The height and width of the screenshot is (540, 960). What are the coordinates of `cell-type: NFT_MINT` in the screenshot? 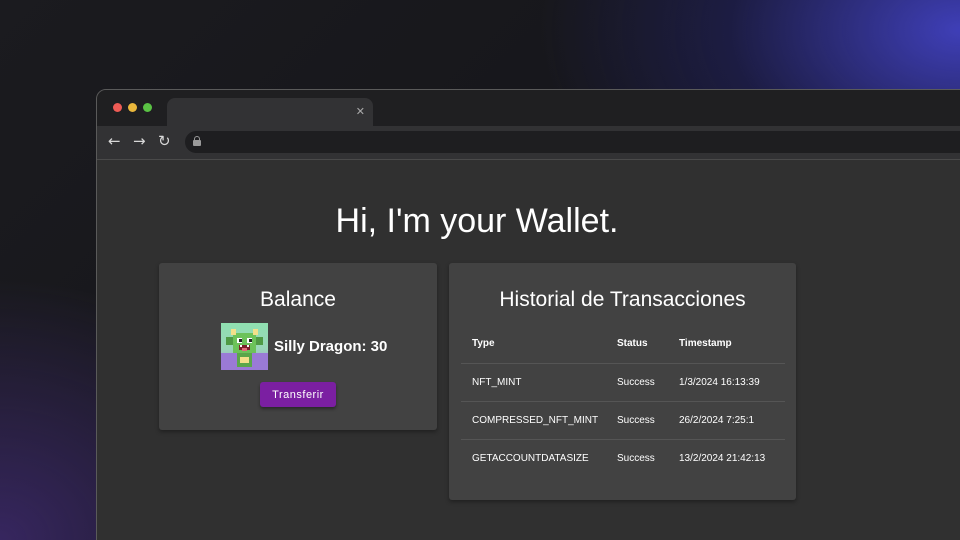 It's located at (533, 382).